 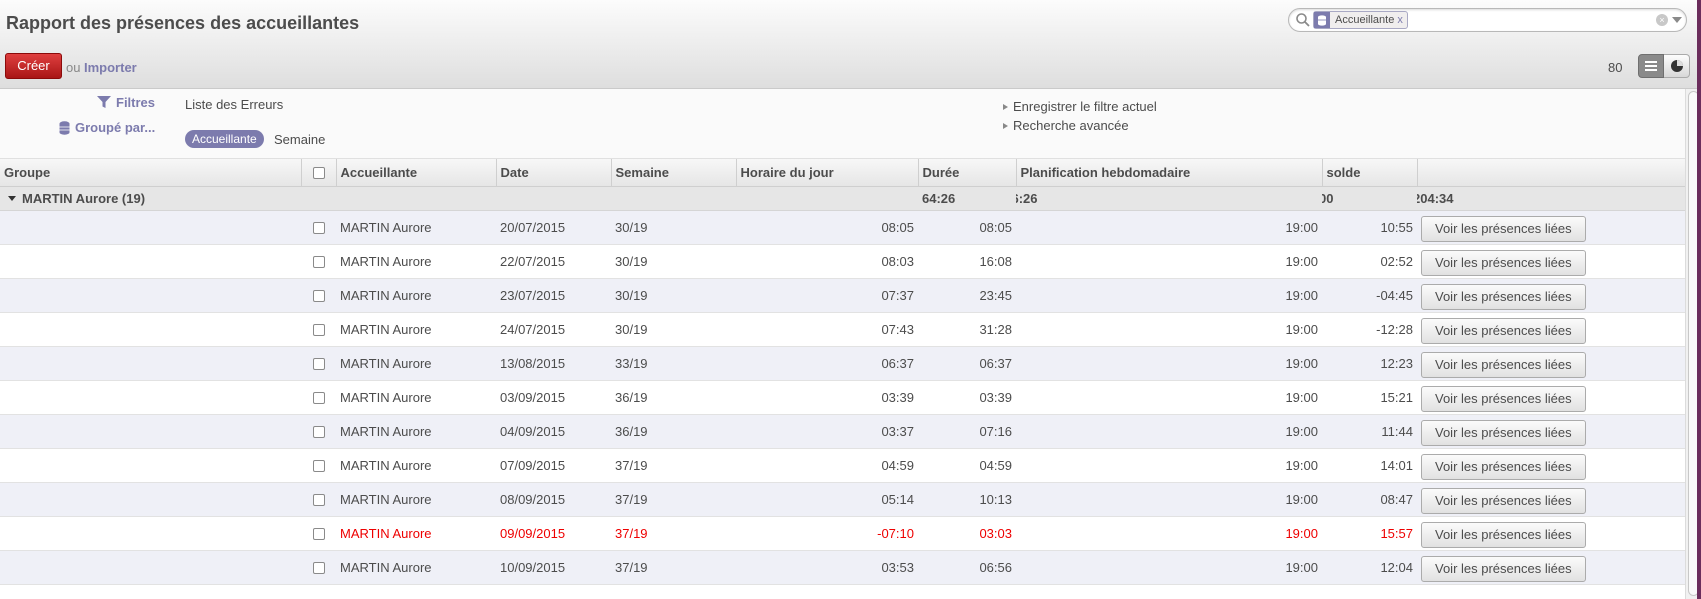 I want to click on pager-value: 80, so click(x=1615, y=67).